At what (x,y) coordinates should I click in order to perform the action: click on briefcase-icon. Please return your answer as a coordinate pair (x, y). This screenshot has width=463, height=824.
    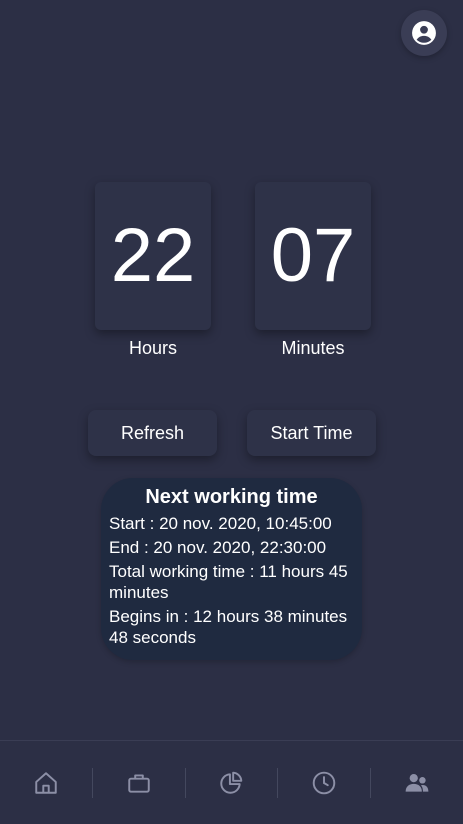
    Looking at the image, I should click on (138, 783).